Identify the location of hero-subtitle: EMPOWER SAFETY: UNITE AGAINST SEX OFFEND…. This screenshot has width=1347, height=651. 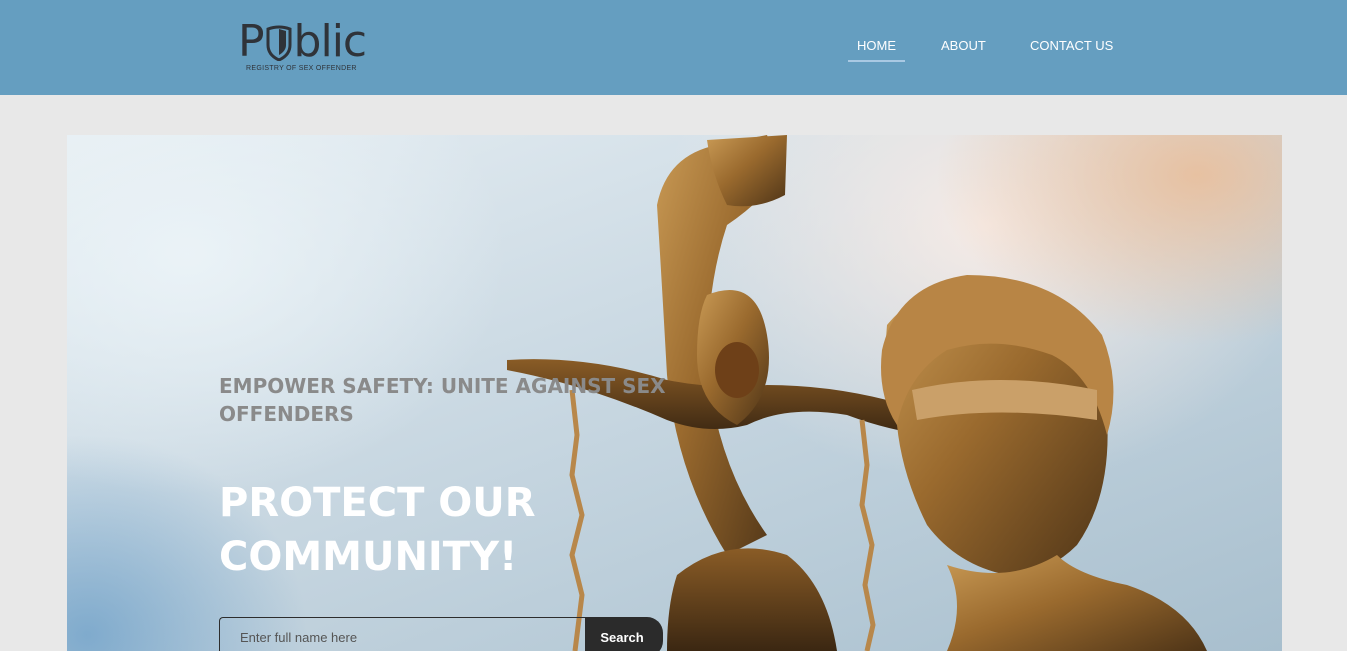
(442, 400).